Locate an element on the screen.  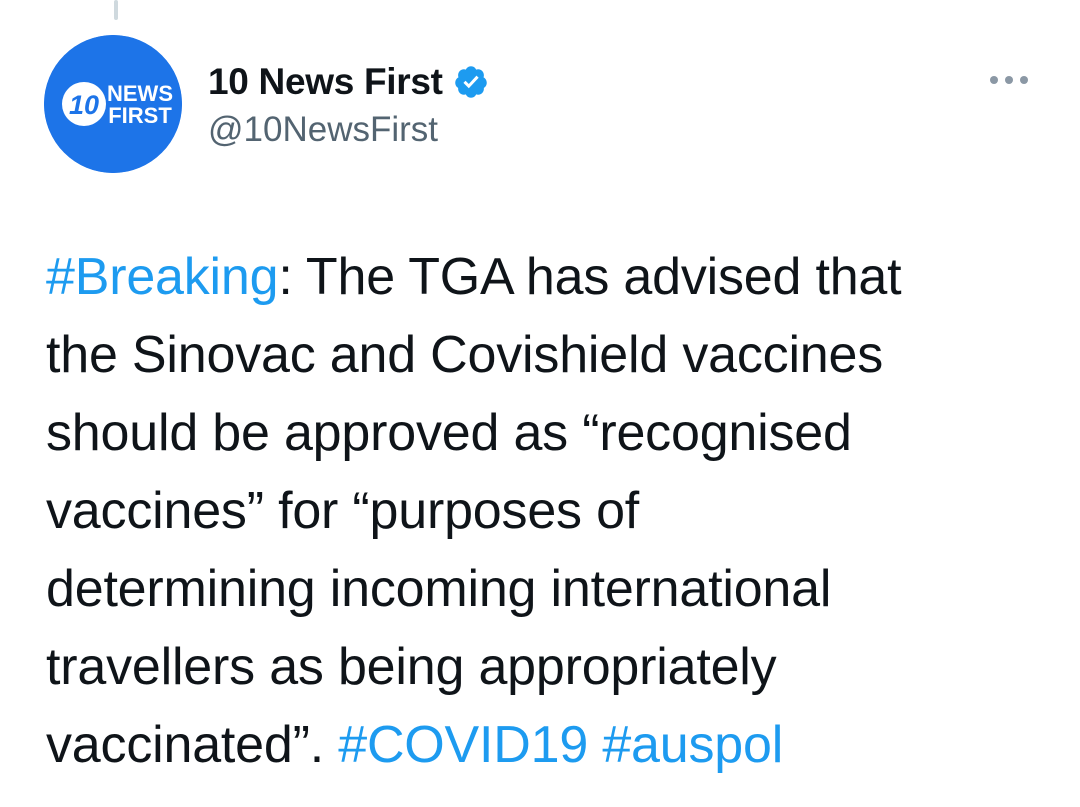
hashtag-link: #Breaking is located at coordinates (162, 277).